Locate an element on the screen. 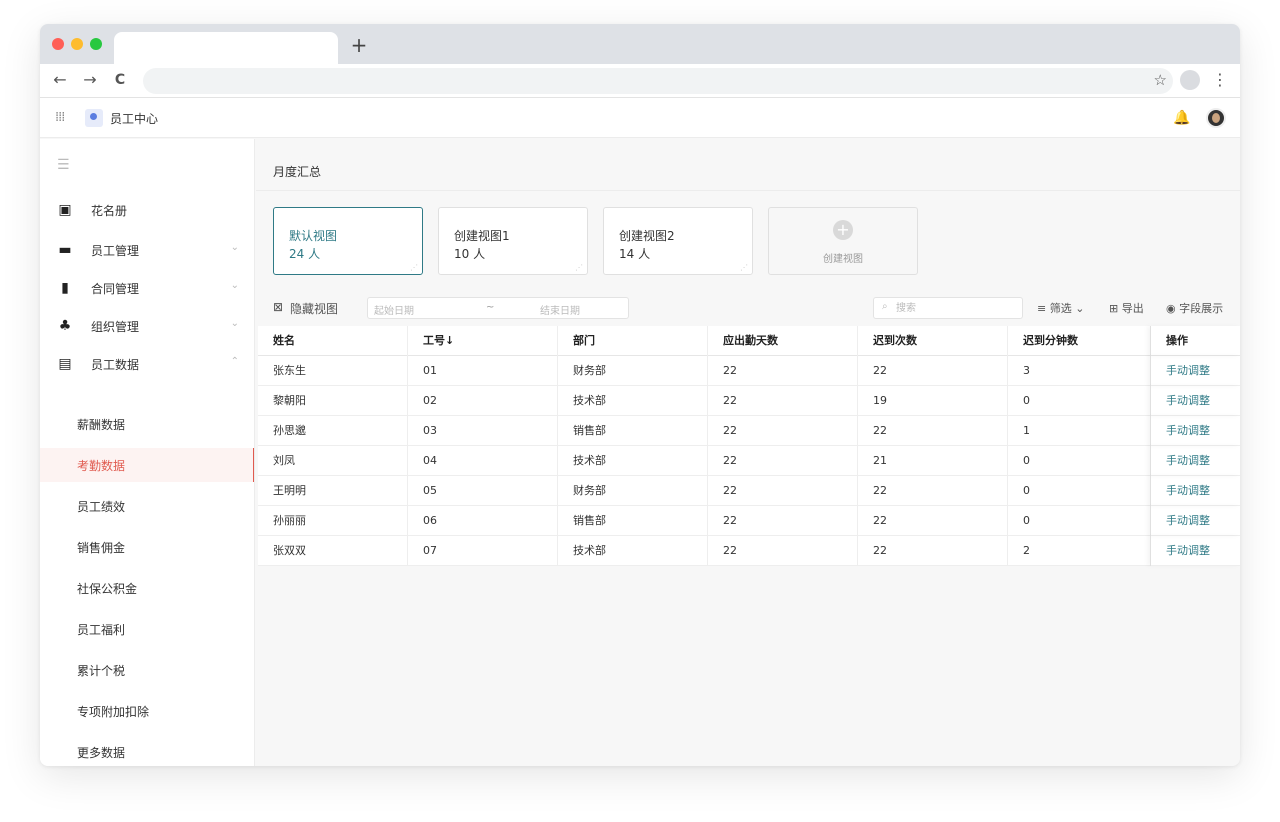  collapse-menu-icon: ☰ is located at coordinates (63, 165).